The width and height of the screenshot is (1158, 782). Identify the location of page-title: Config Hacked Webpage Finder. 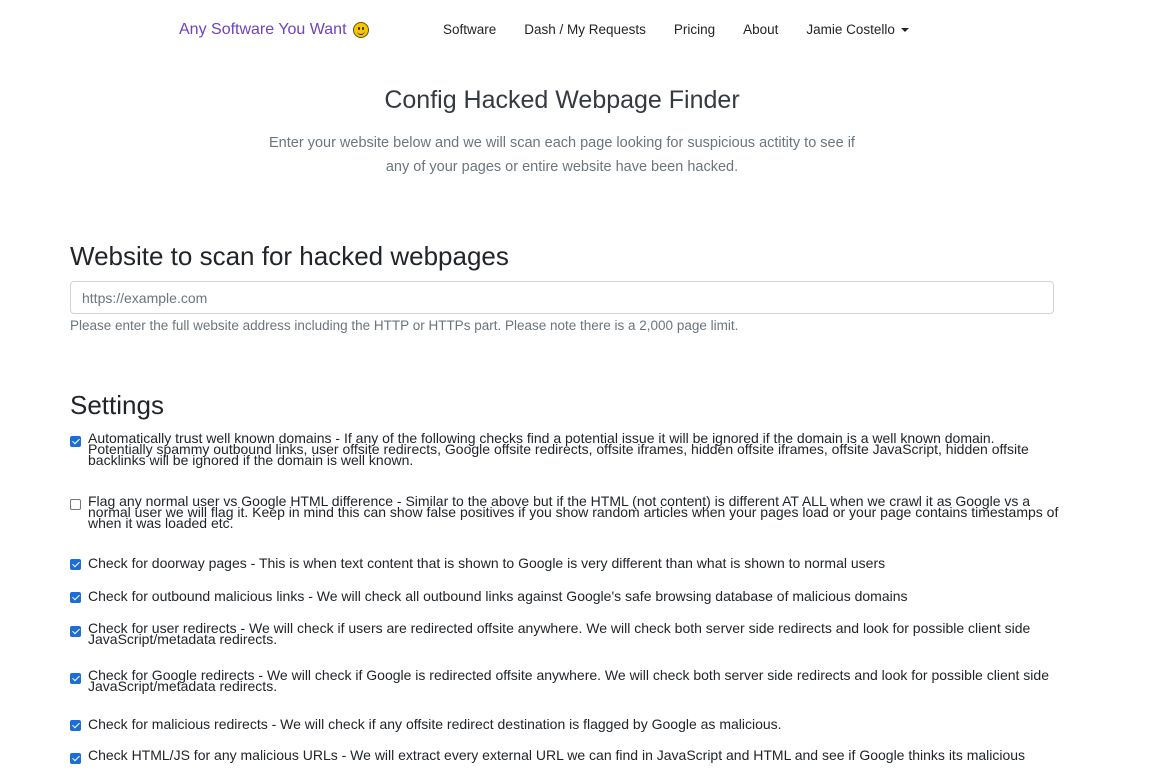
(562, 100).